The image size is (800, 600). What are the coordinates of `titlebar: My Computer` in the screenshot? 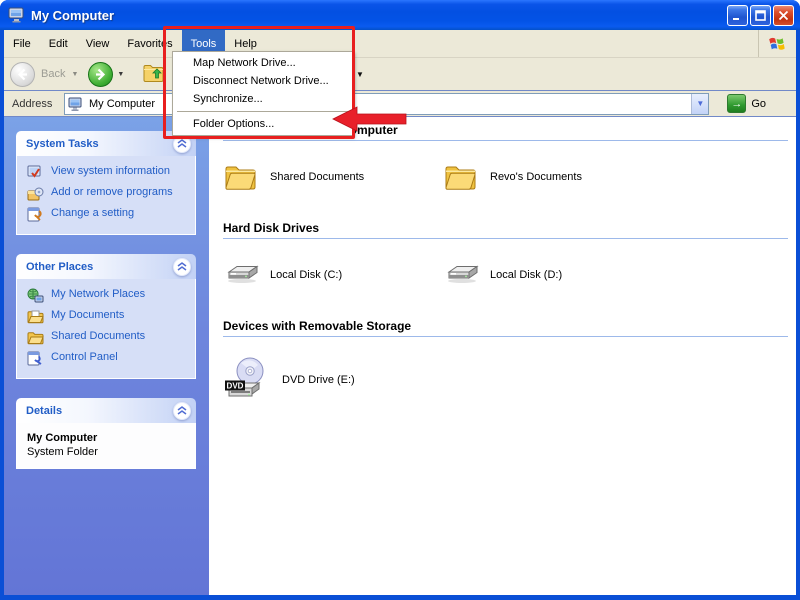 It's located at (400, 15).